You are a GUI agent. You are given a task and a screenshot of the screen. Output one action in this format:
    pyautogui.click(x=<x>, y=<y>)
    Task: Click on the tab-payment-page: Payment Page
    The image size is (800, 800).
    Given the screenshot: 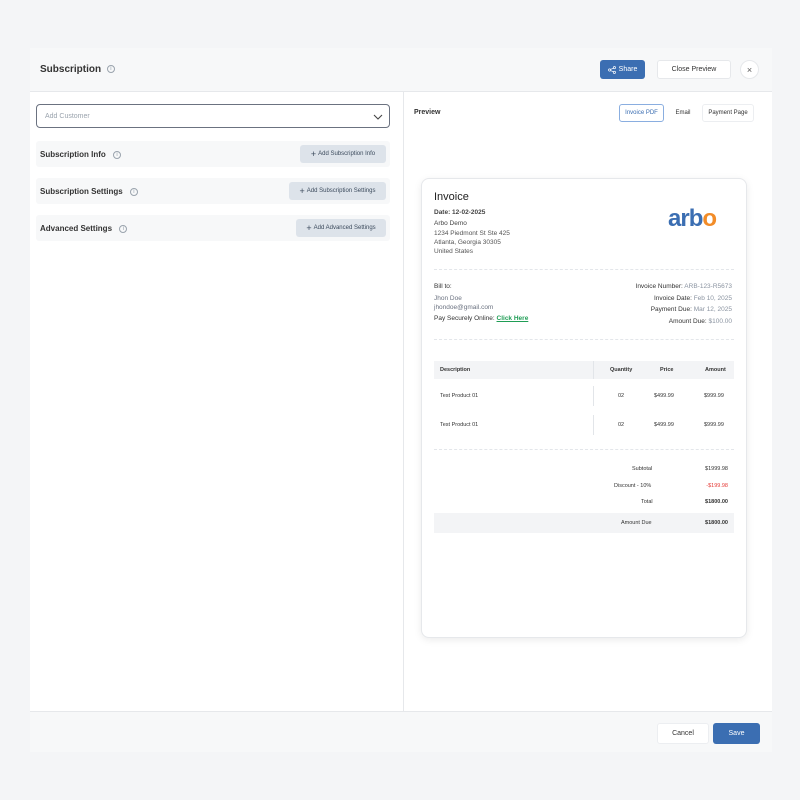 What is the action you would take?
    pyautogui.click(x=728, y=113)
    